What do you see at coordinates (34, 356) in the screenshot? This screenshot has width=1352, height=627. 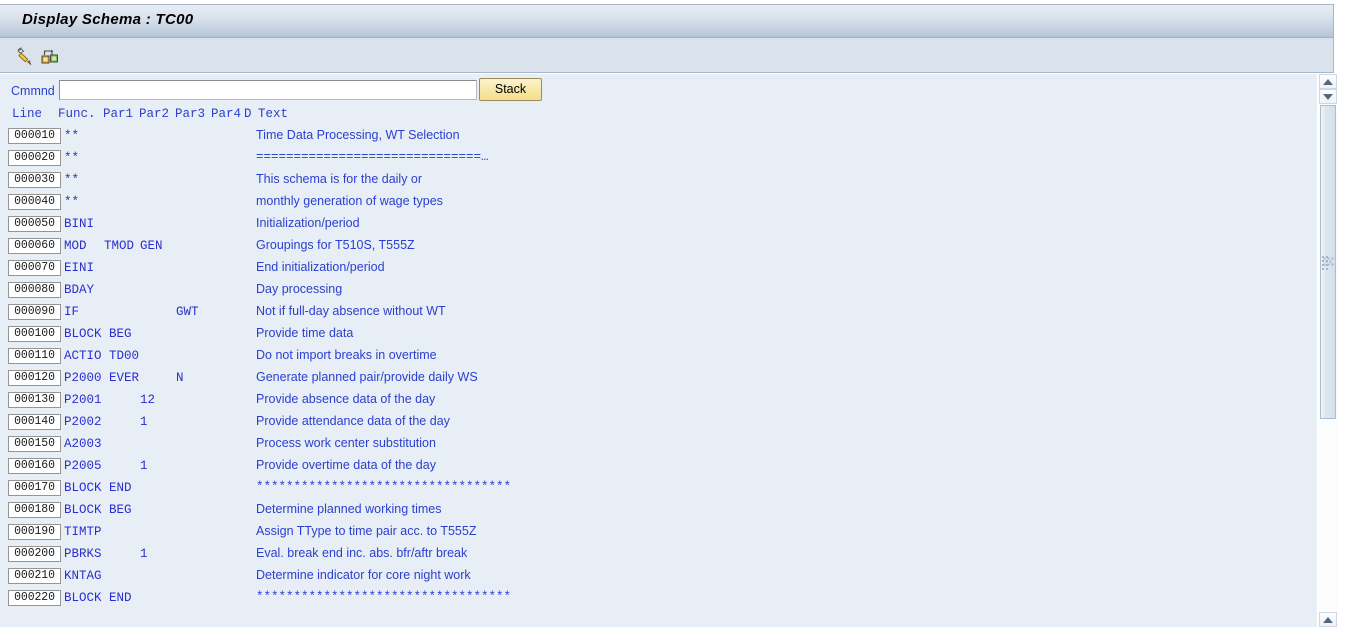 I see `row-line-number: 000110` at bounding box center [34, 356].